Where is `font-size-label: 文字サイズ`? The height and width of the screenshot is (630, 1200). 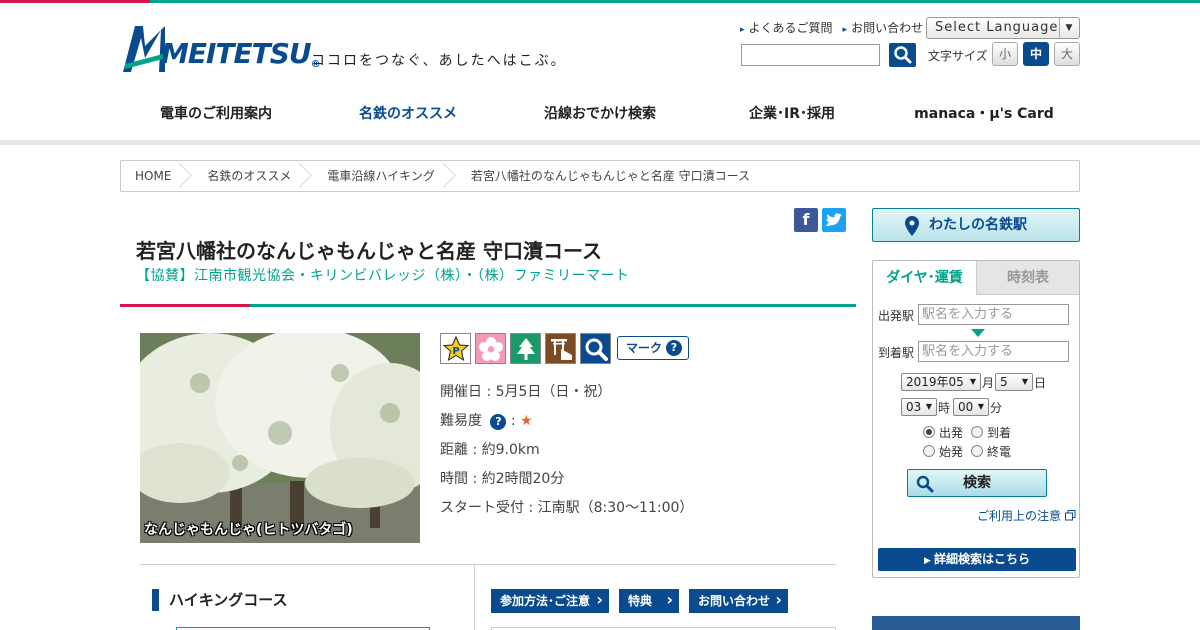
font-size-label: 文字サイズ is located at coordinates (958, 56).